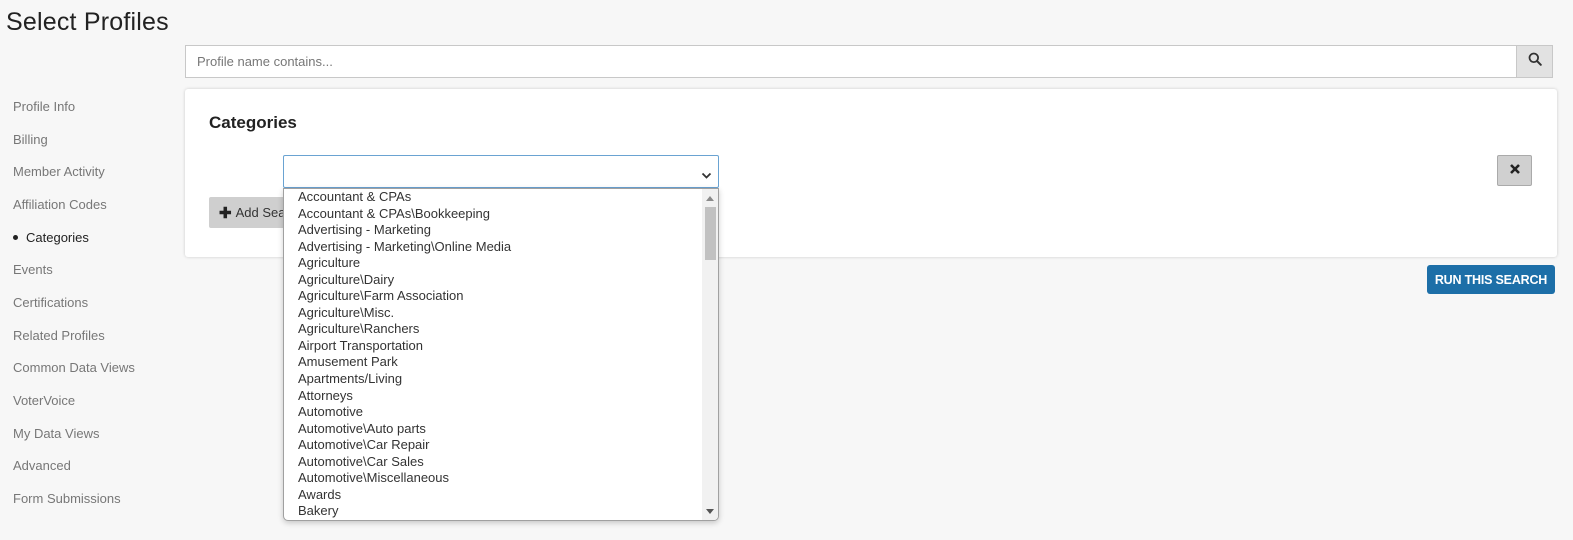 Image resolution: width=1573 pixels, height=540 pixels. Describe the element at coordinates (493, 379) in the screenshot. I see `dropdown-option: Apartments/Living` at that location.